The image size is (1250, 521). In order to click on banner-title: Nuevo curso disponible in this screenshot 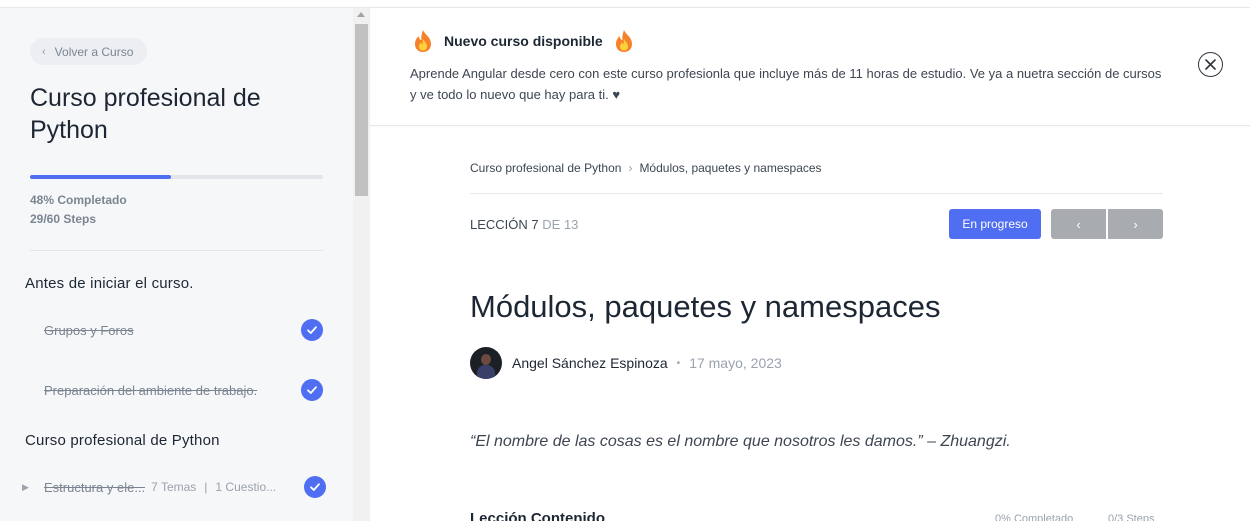, I will do `click(523, 41)`.